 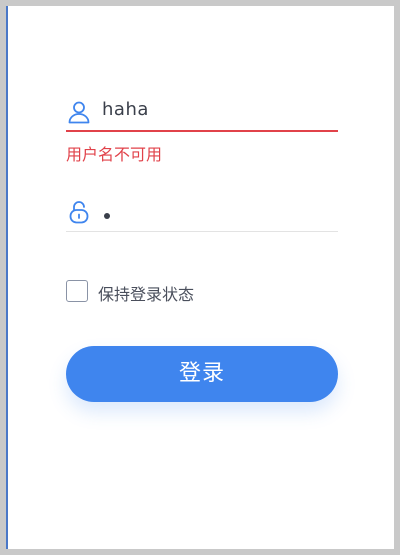 What do you see at coordinates (114, 154) in the screenshot?
I see `username-error-text: 用户名不可用` at bounding box center [114, 154].